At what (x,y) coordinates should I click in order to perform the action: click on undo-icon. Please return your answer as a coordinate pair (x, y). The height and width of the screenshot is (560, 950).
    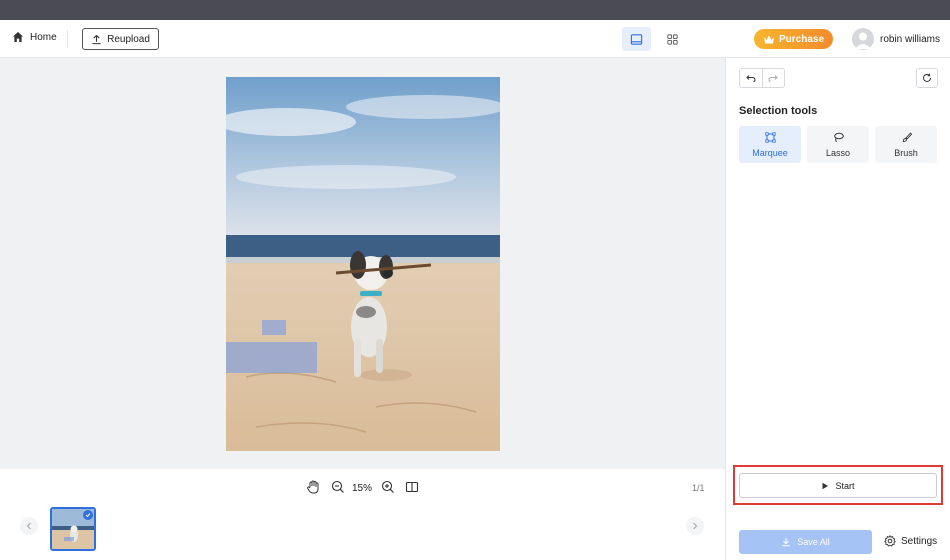
    Looking at the image, I should click on (751, 78).